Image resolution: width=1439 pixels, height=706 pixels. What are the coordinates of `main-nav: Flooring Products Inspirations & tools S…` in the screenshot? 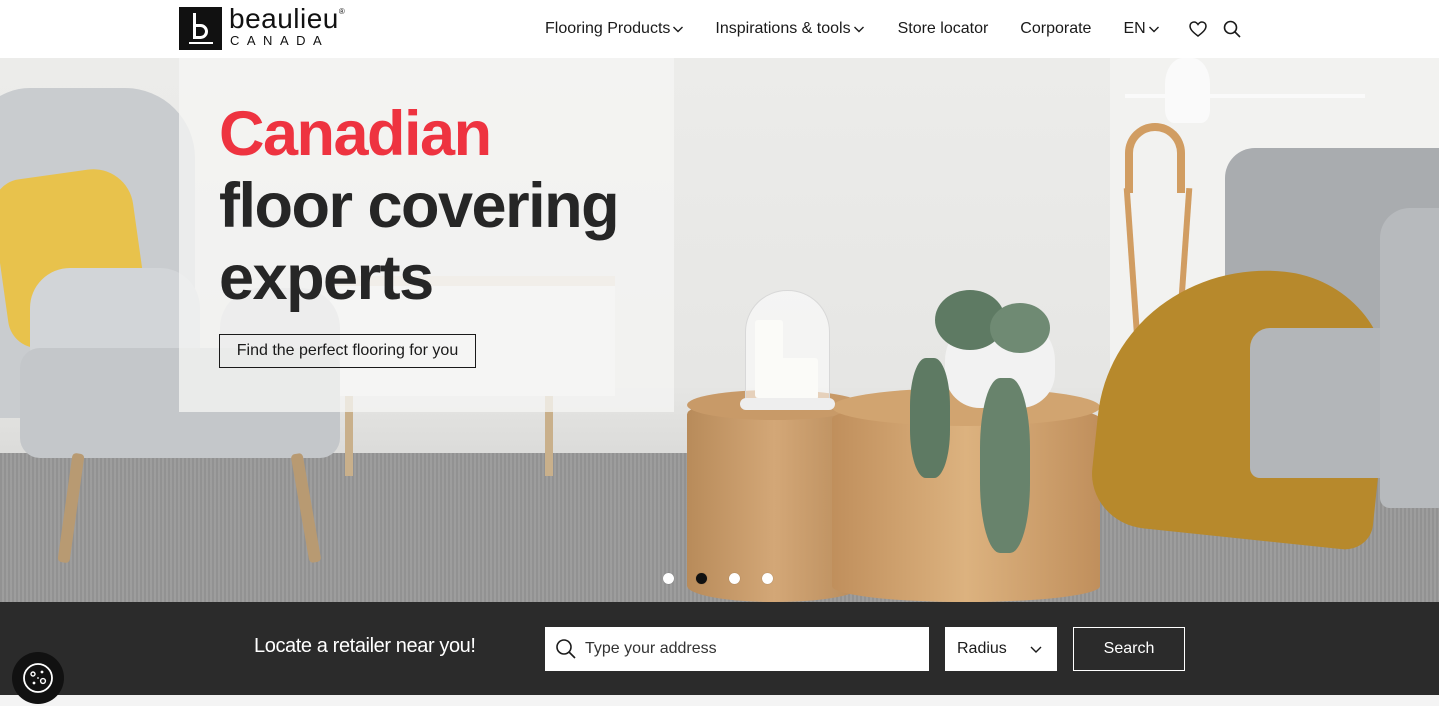 It's located at (893, 29).